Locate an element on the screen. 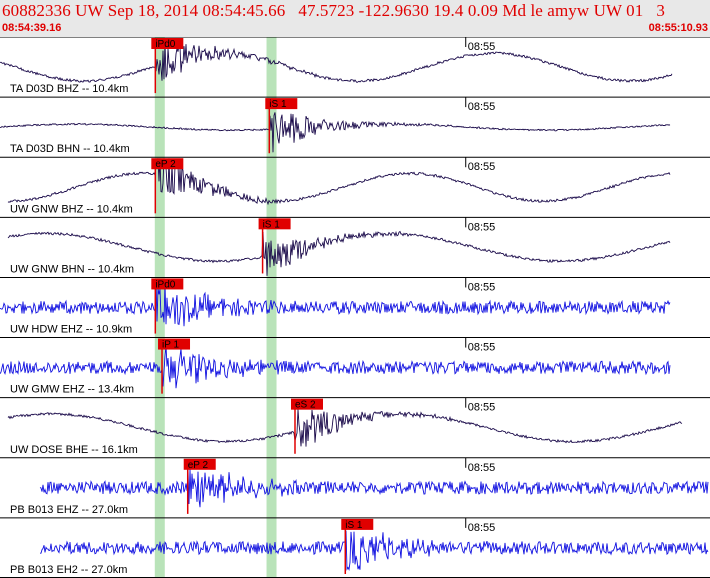 The height and width of the screenshot is (578, 710). window-end-time: 08:55:10.93 is located at coordinates (678, 28).